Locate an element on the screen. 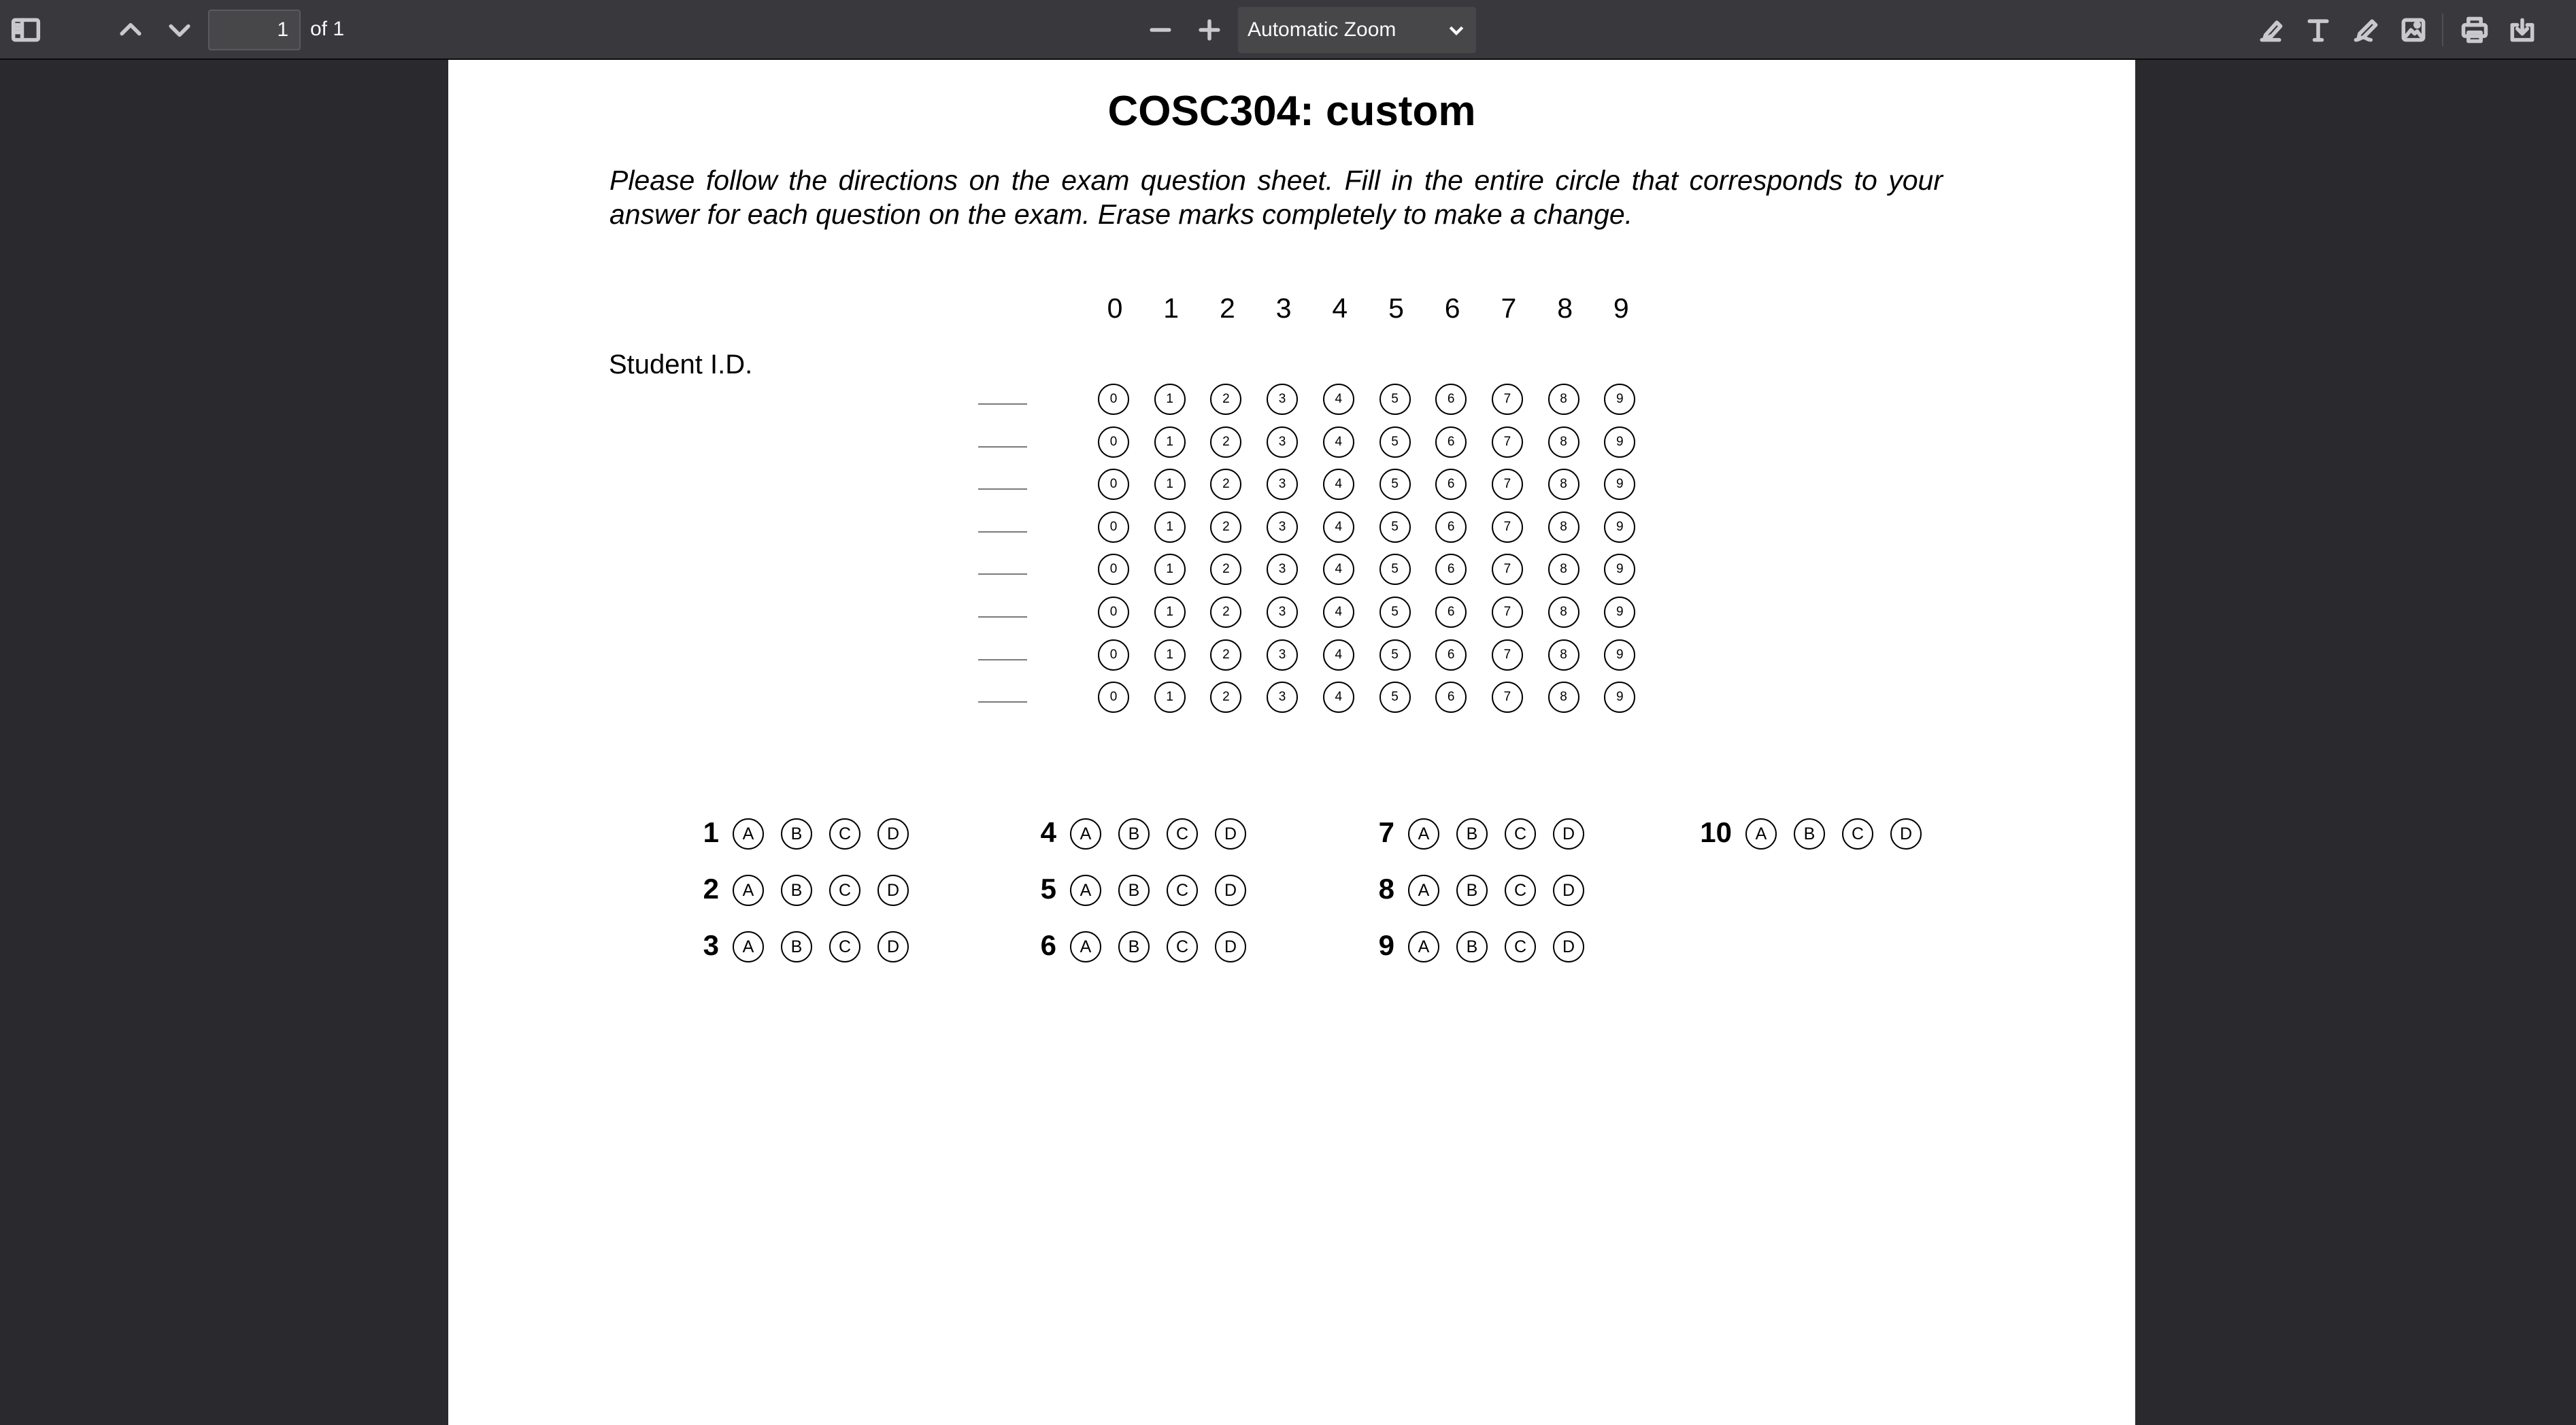 Image resolution: width=2576 pixels, height=1425 pixels. add-image-icon is located at coordinates (2413, 30).